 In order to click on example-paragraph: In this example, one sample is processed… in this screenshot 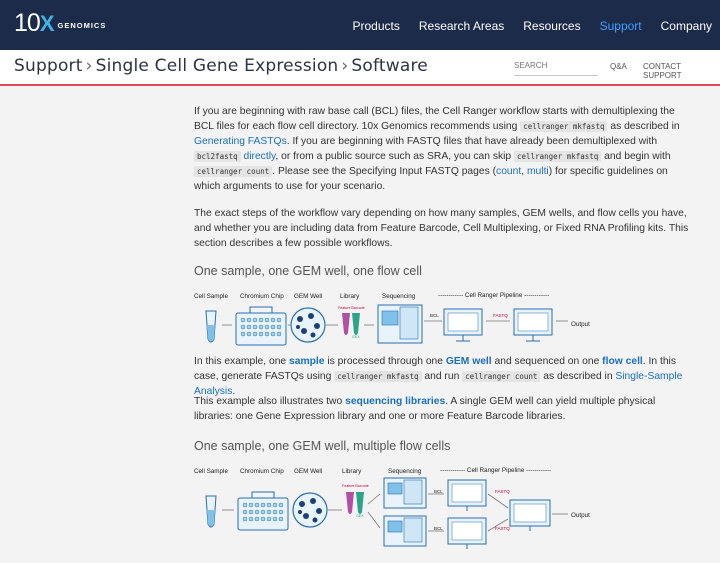, I will do `click(438, 376)`.